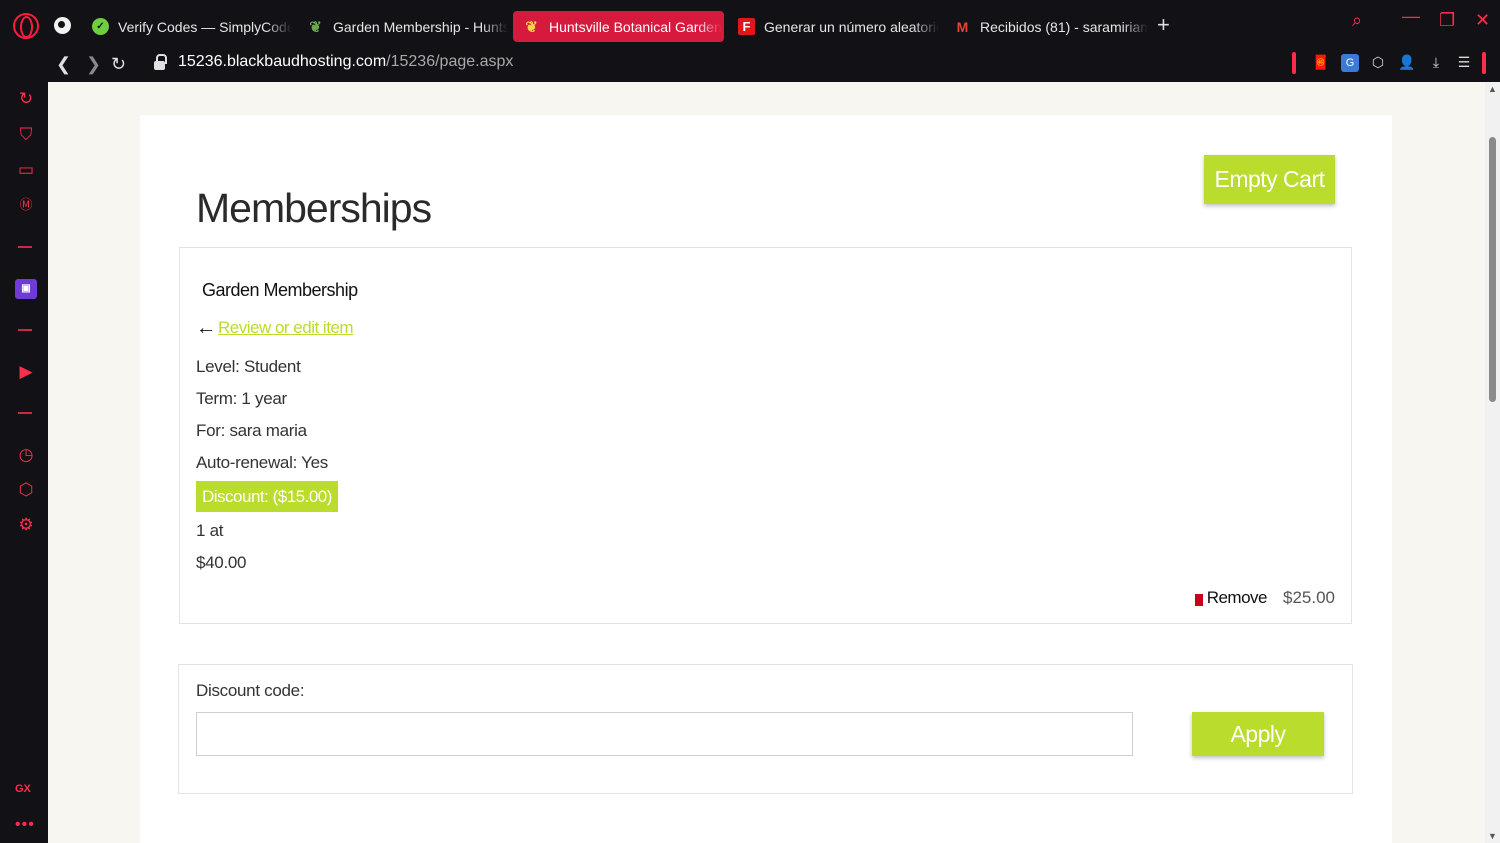 The image size is (1500, 843). Describe the element at coordinates (26, 525) in the screenshot. I see `settings-icon: ⚙` at that location.